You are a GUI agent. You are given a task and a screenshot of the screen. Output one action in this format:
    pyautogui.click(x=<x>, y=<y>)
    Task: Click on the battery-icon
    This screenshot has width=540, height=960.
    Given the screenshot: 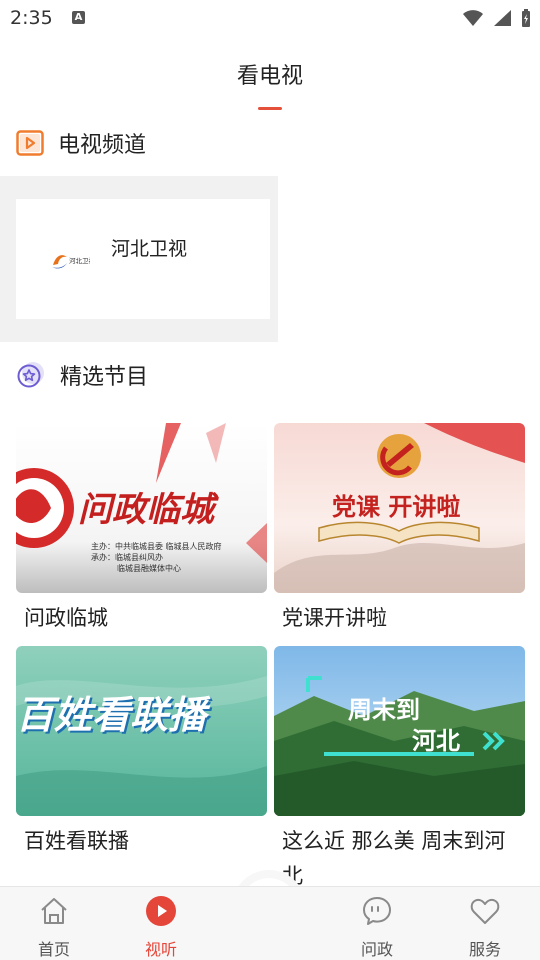 What is the action you would take?
    pyautogui.click(x=526, y=18)
    